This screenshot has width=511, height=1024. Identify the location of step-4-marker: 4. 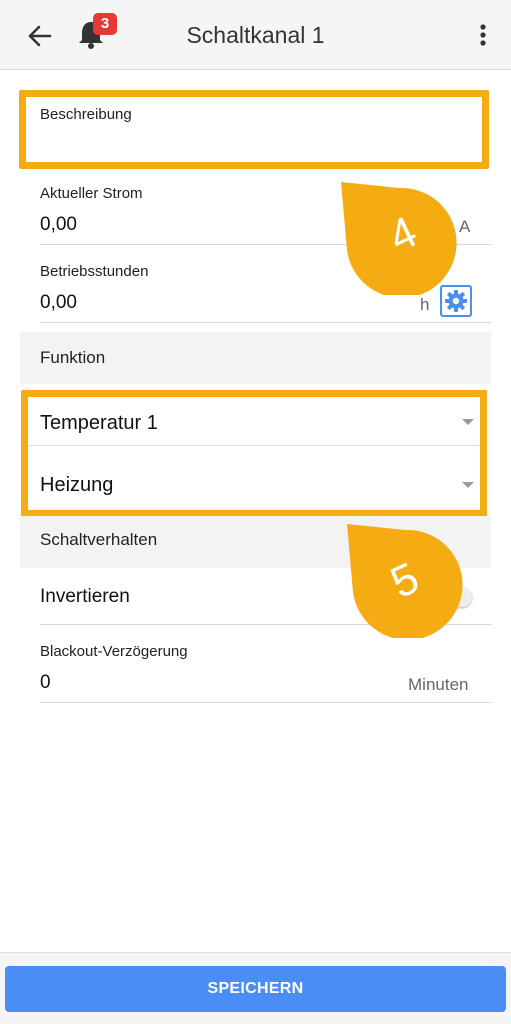
(399, 239).